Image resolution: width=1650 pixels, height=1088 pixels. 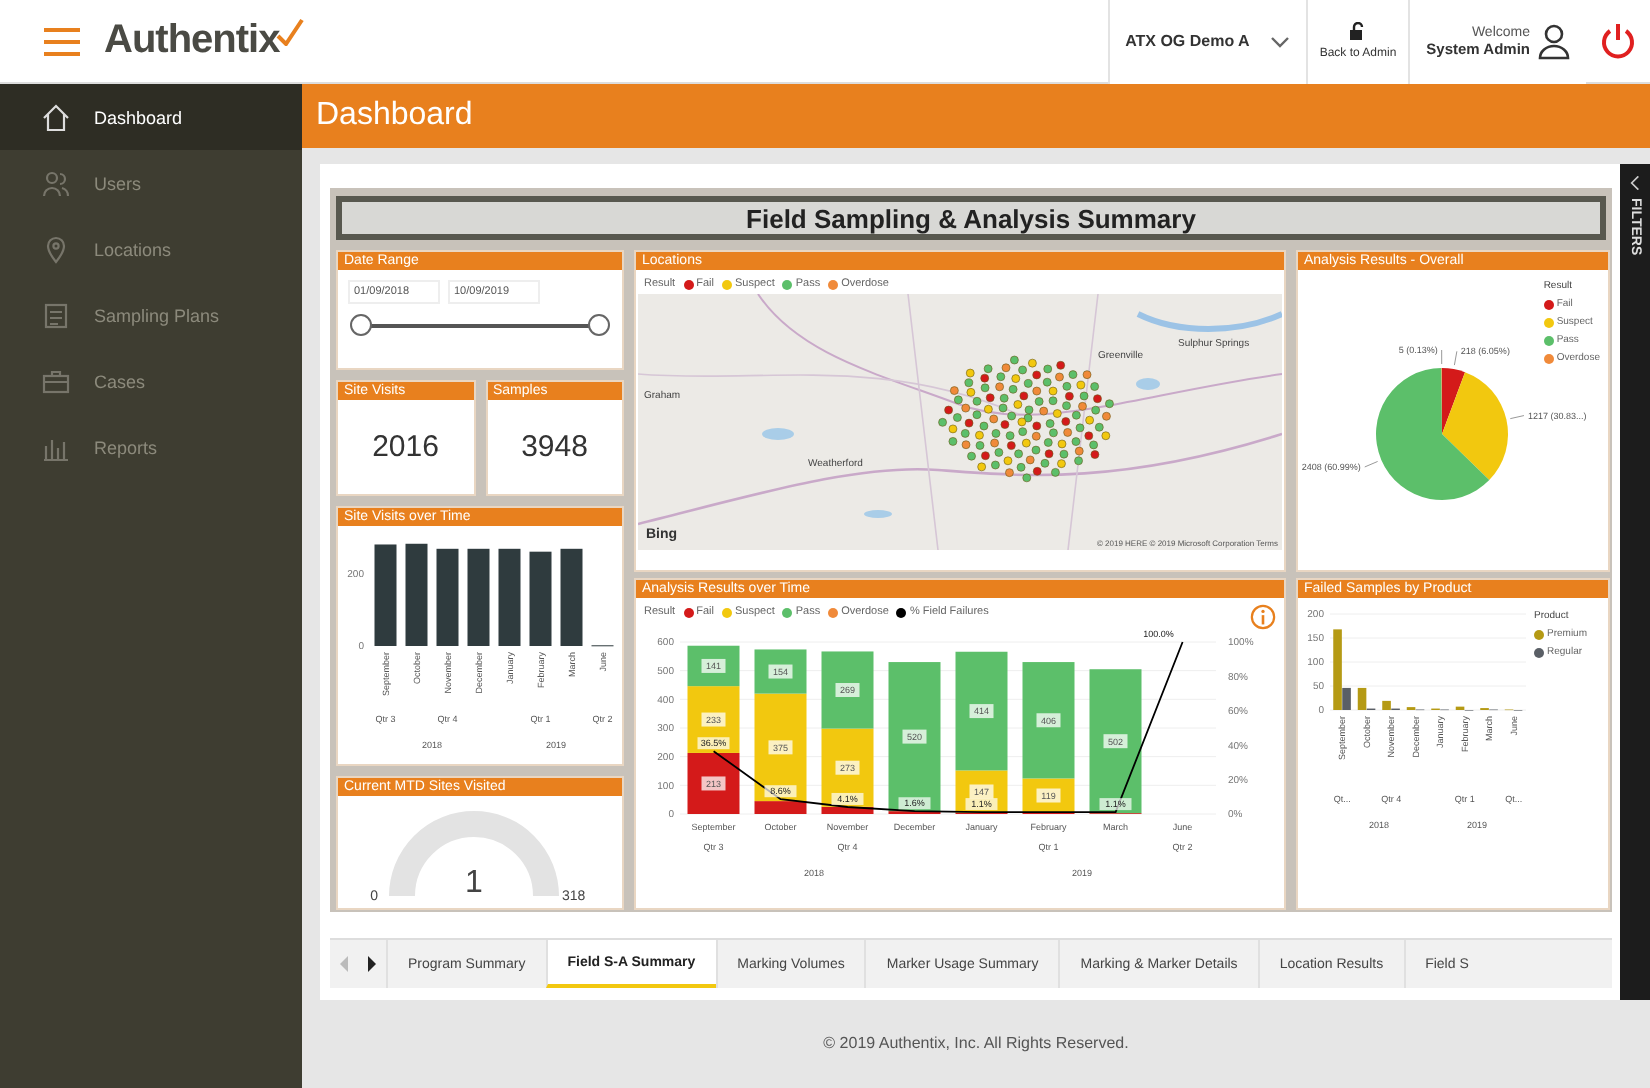 I want to click on copyright-text: © 2019 Authentix, Inc. All Rights Reserved., so click(x=976, y=1043).